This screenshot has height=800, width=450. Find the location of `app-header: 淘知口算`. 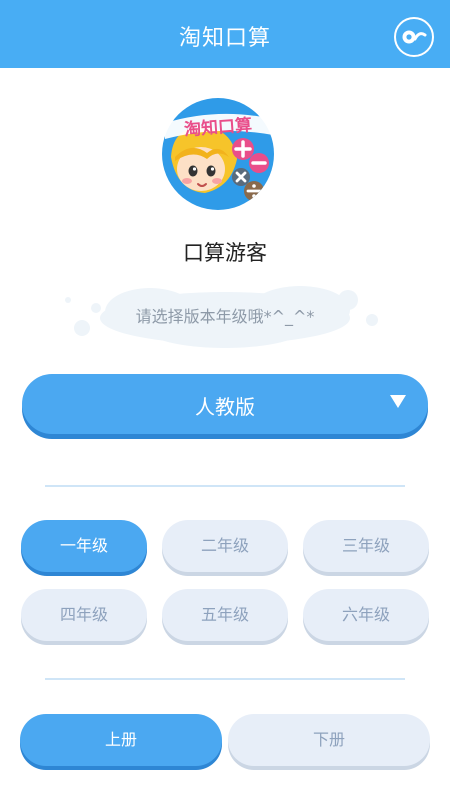

app-header: 淘知口算 is located at coordinates (225, 34).